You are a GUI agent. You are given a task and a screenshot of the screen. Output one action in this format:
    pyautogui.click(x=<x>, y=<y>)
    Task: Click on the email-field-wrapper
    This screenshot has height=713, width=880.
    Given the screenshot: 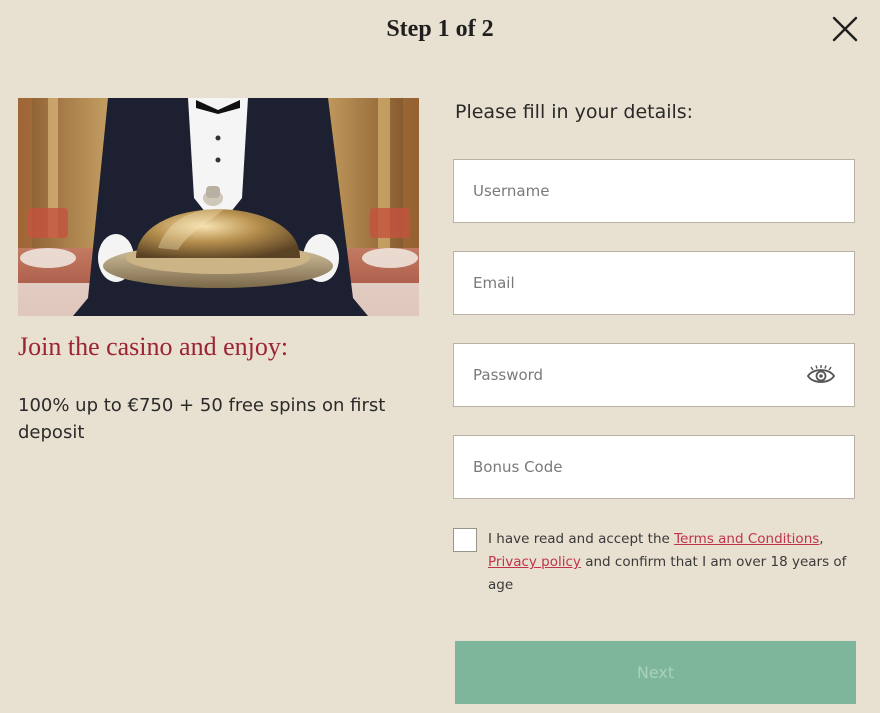 What is the action you would take?
    pyautogui.click(x=654, y=283)
    